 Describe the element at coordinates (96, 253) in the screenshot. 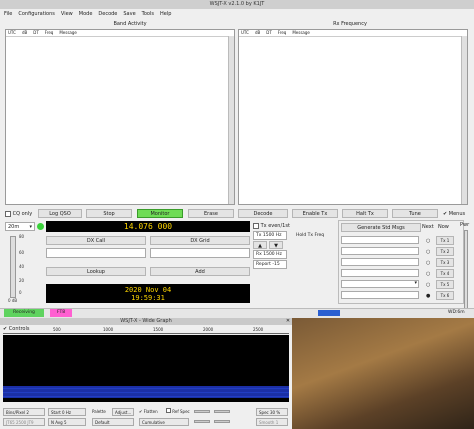

I see `dx-call-input` at that location.